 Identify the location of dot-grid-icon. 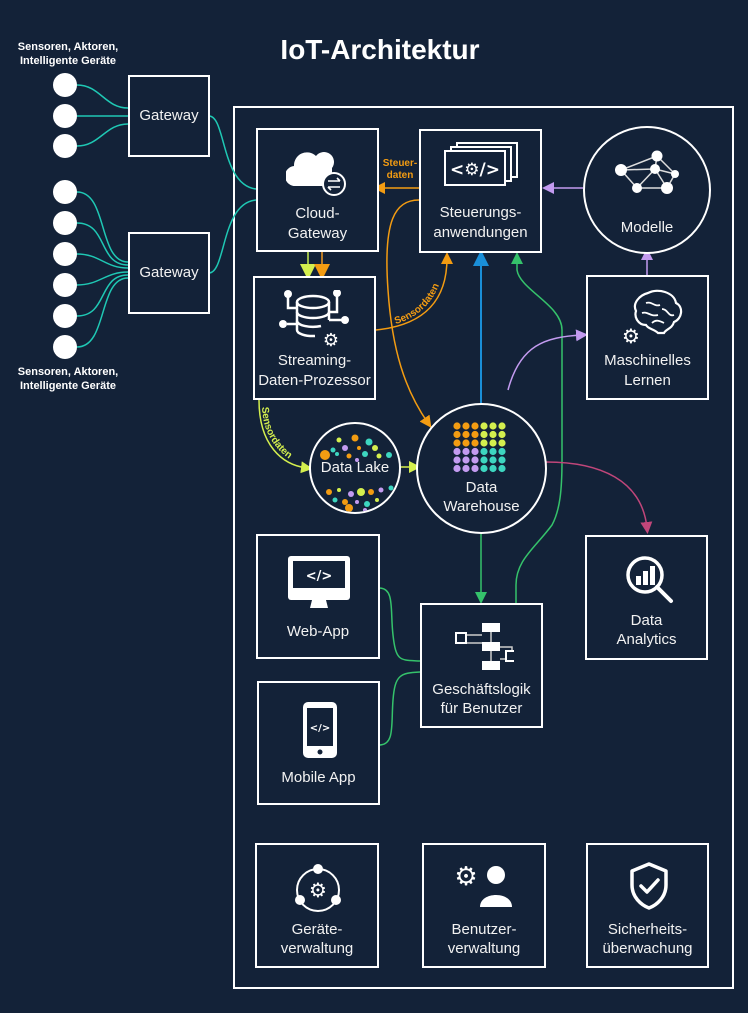
(479, 447).